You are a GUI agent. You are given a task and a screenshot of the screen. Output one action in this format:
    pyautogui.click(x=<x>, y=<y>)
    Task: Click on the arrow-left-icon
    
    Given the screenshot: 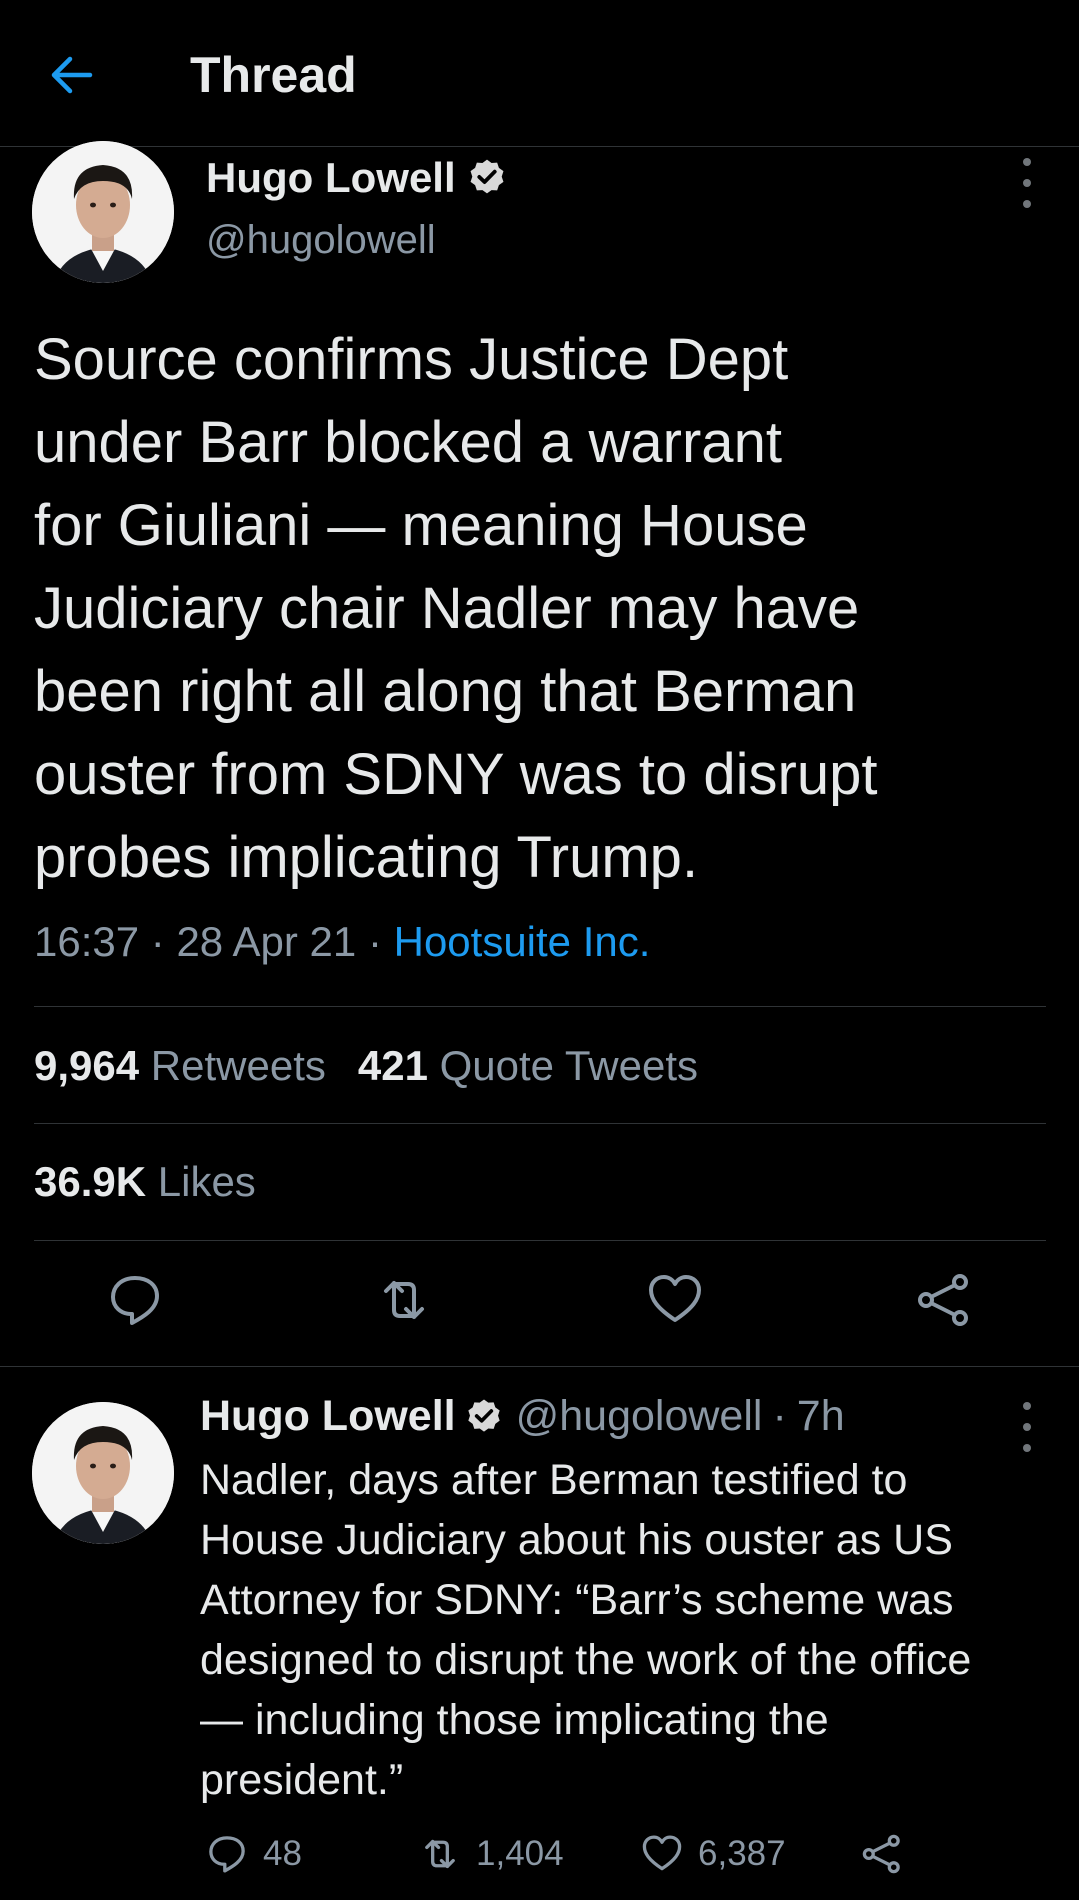 What is the action you would take?
    pyautogui.click(x=72, y=75)
    